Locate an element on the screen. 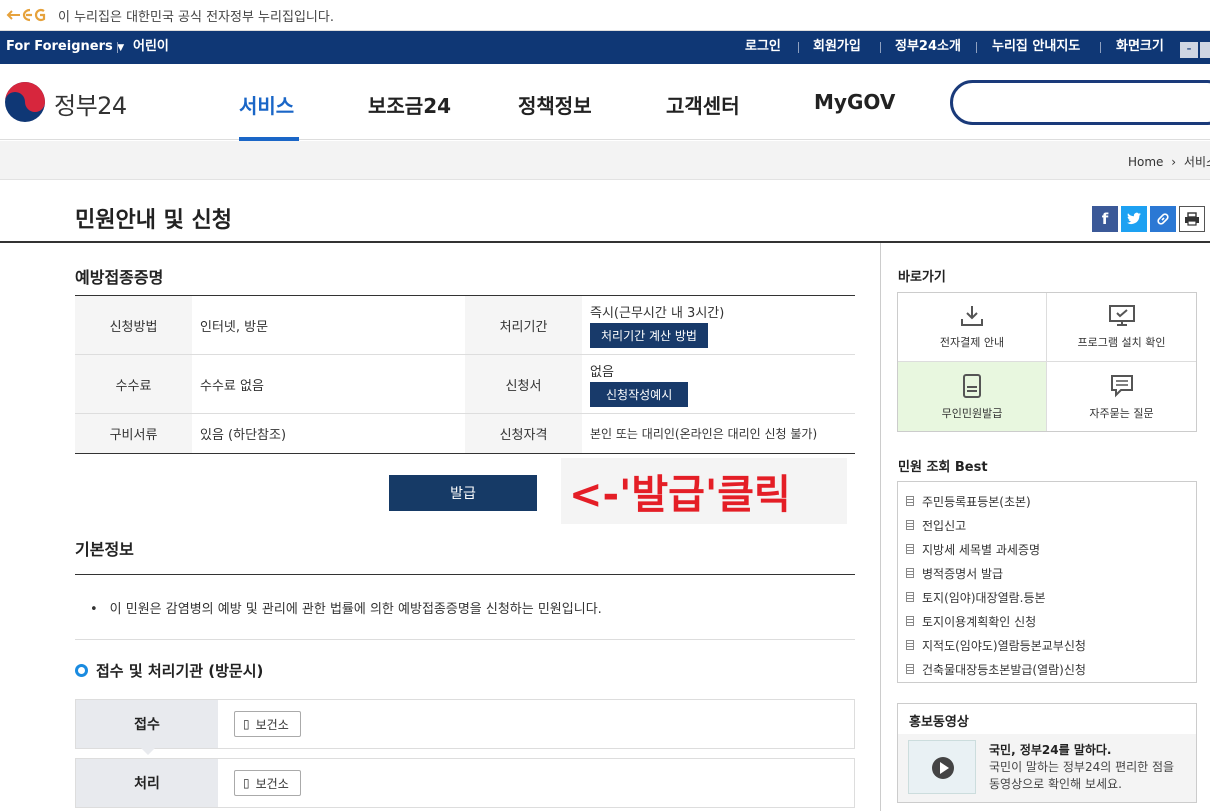 This screenshot has height=811, width=1210. nav-service: 서비스 is located at coordinates (266, 104).